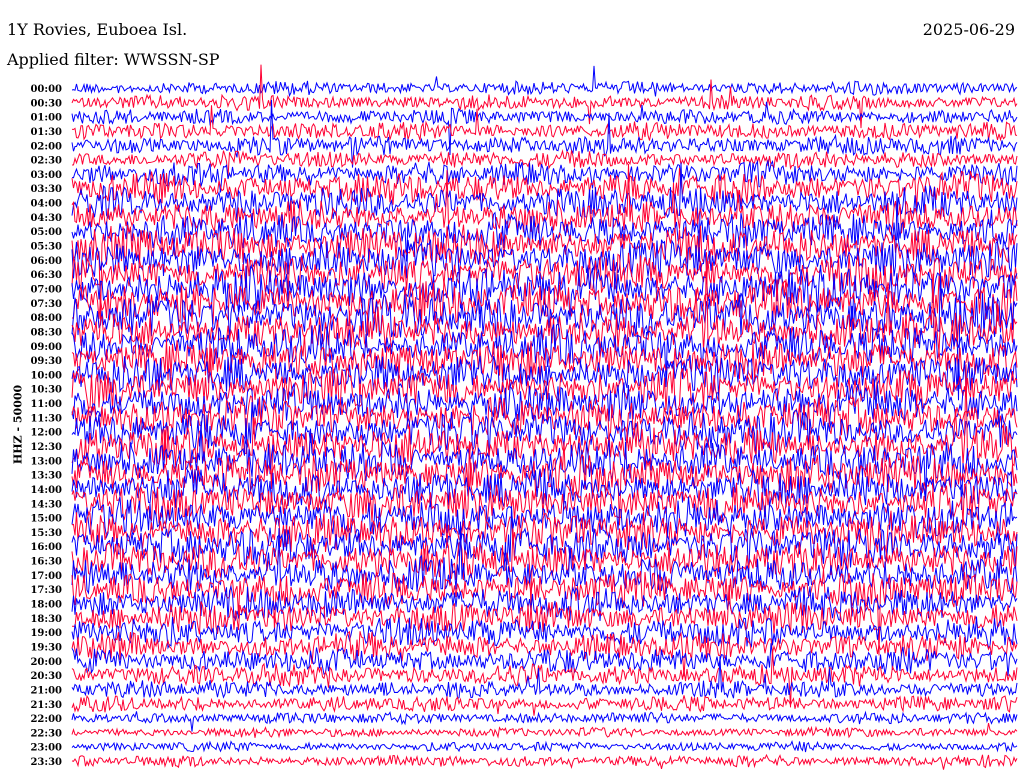  I want to click on row-time-label: 21:00, so click(46, 690).